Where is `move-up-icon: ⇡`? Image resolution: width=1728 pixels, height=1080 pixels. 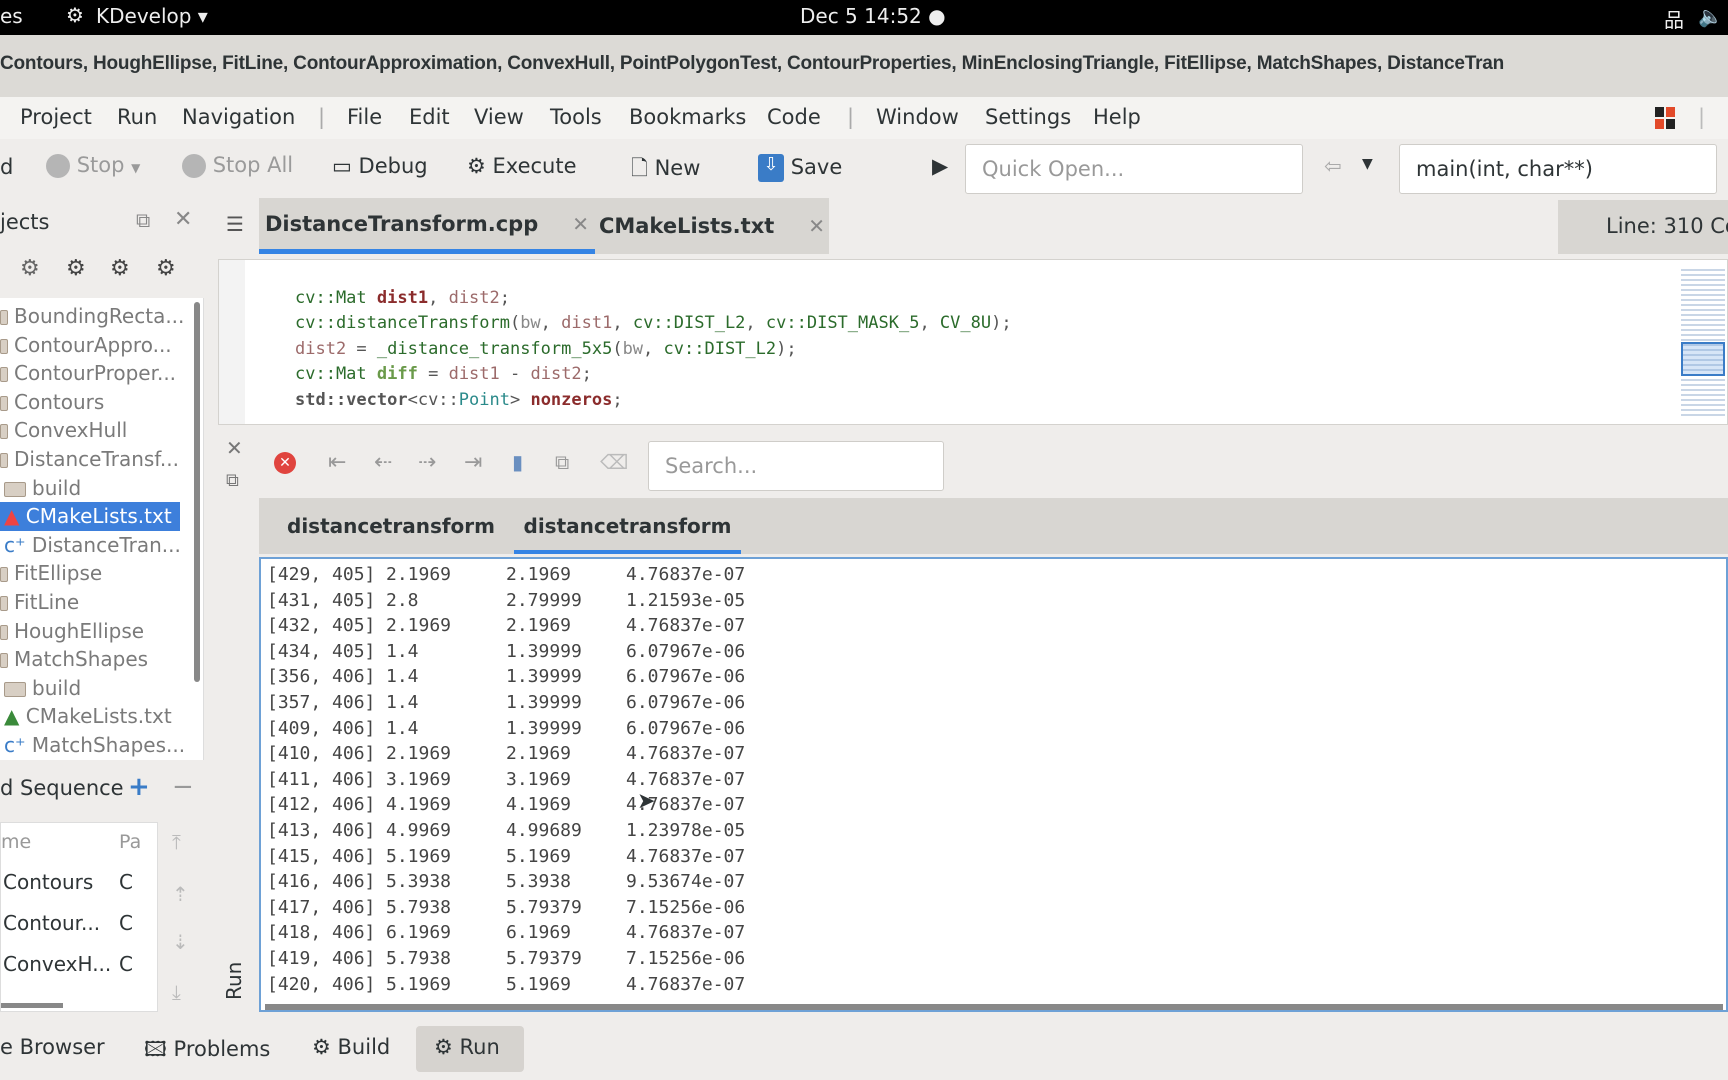 move-up-icon: ⇡ is located at coordinates (180, 894).